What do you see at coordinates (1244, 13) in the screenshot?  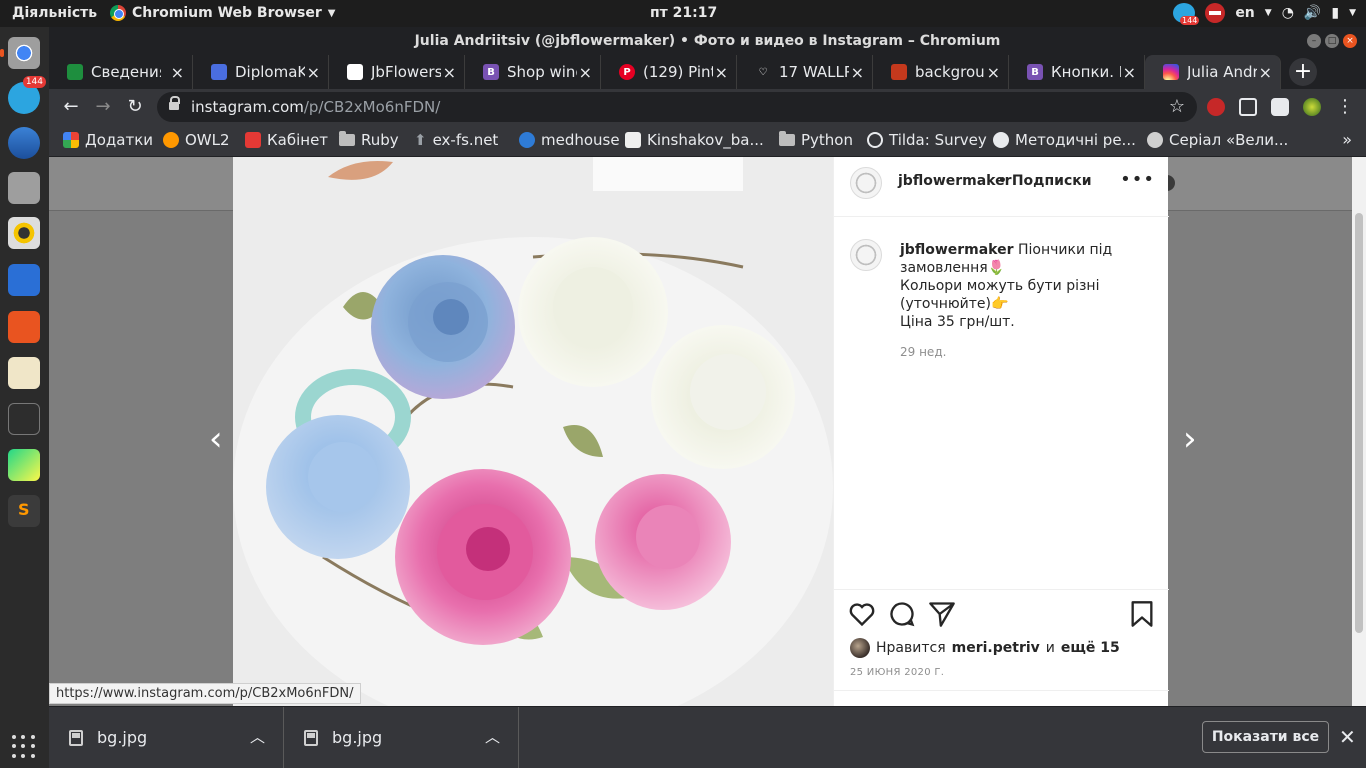 I see `language-indicator: en` at bounding box center [1244, 13].